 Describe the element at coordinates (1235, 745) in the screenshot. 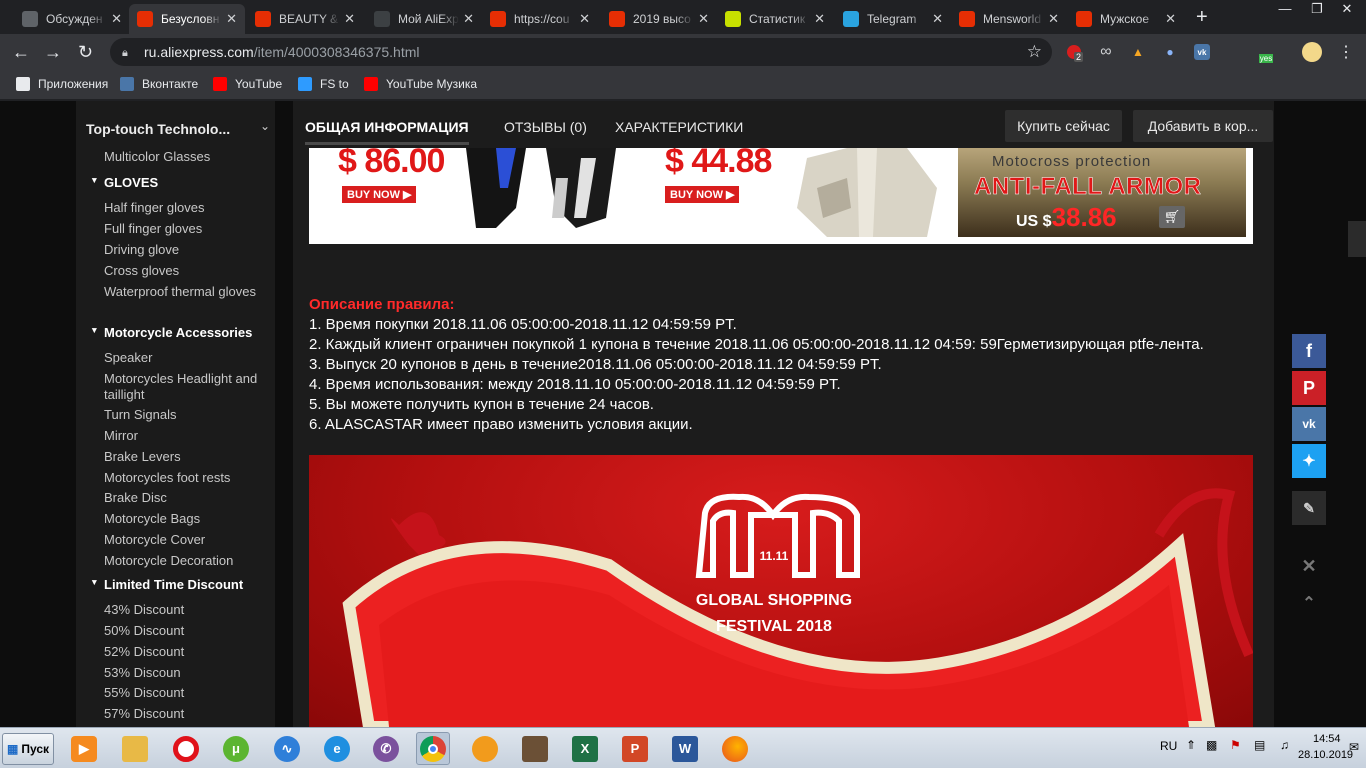

I see `security-icon: ⚑` at that location.